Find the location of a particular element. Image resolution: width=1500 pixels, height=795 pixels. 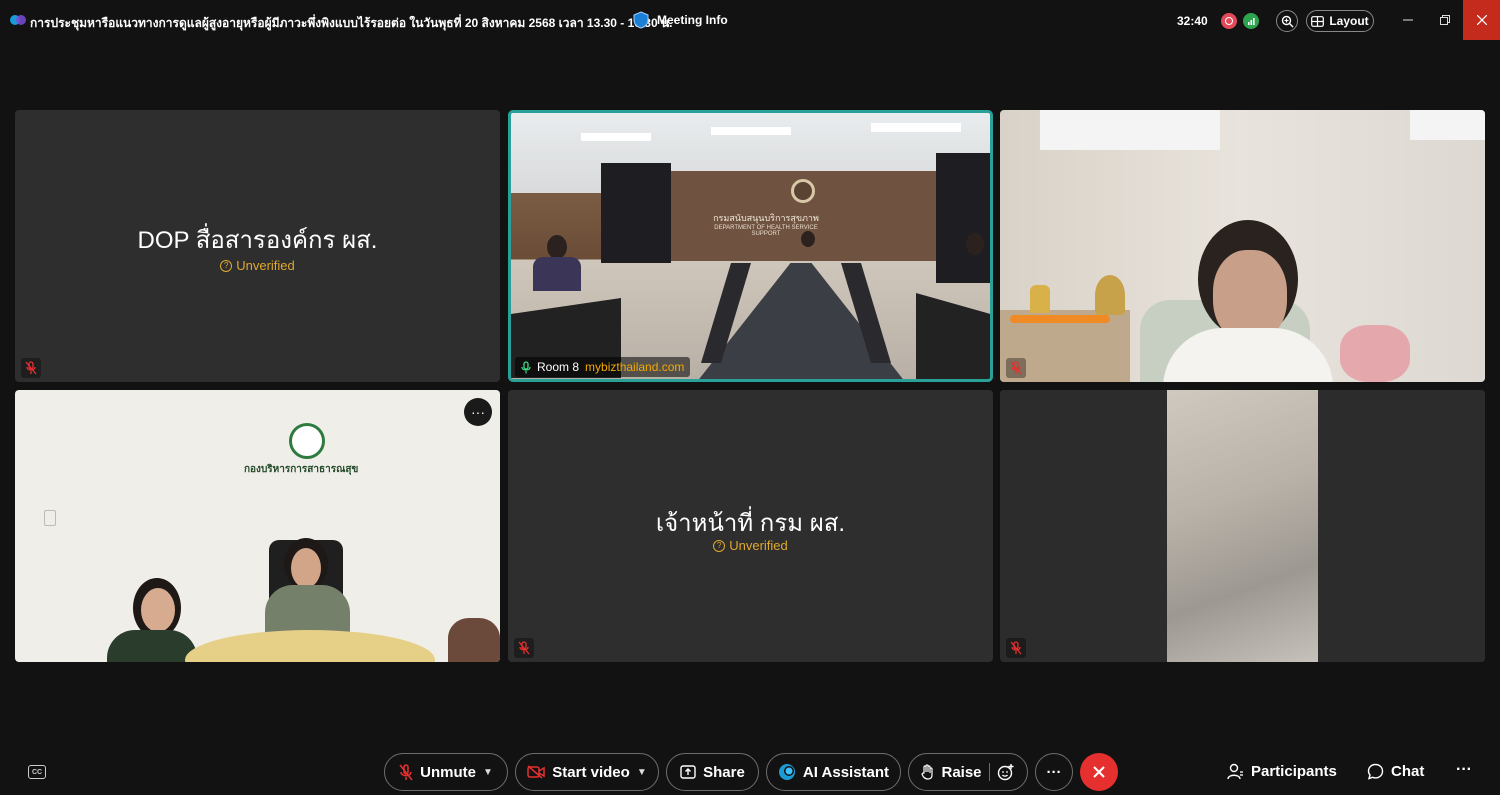

ai-assistant-button: AI Assistant is located at coordinates (833, 772).